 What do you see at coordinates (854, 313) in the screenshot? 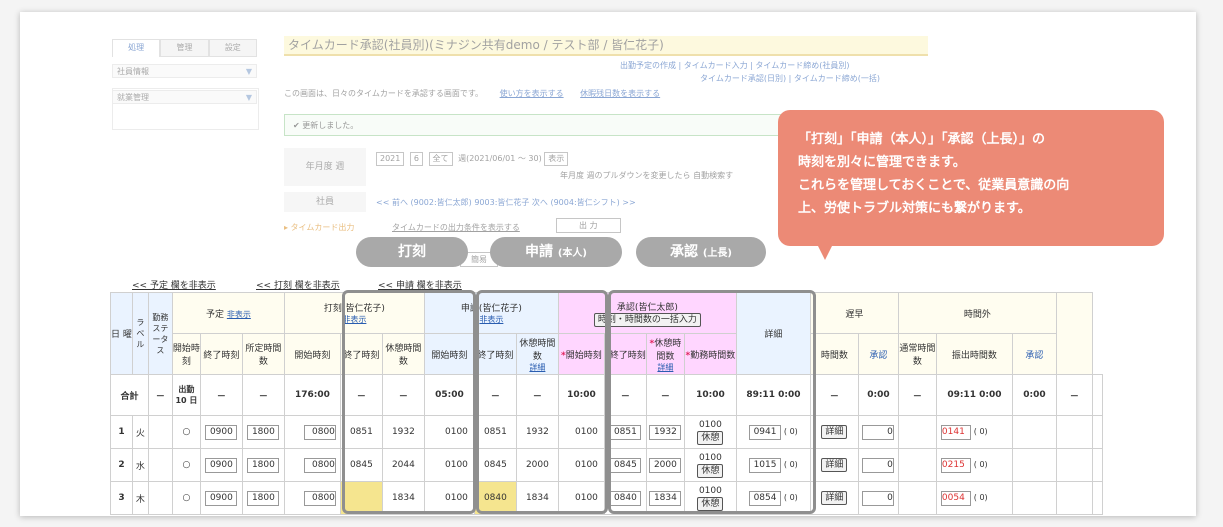
I see `header-late: 遅早` at bounding box center [854, 313].